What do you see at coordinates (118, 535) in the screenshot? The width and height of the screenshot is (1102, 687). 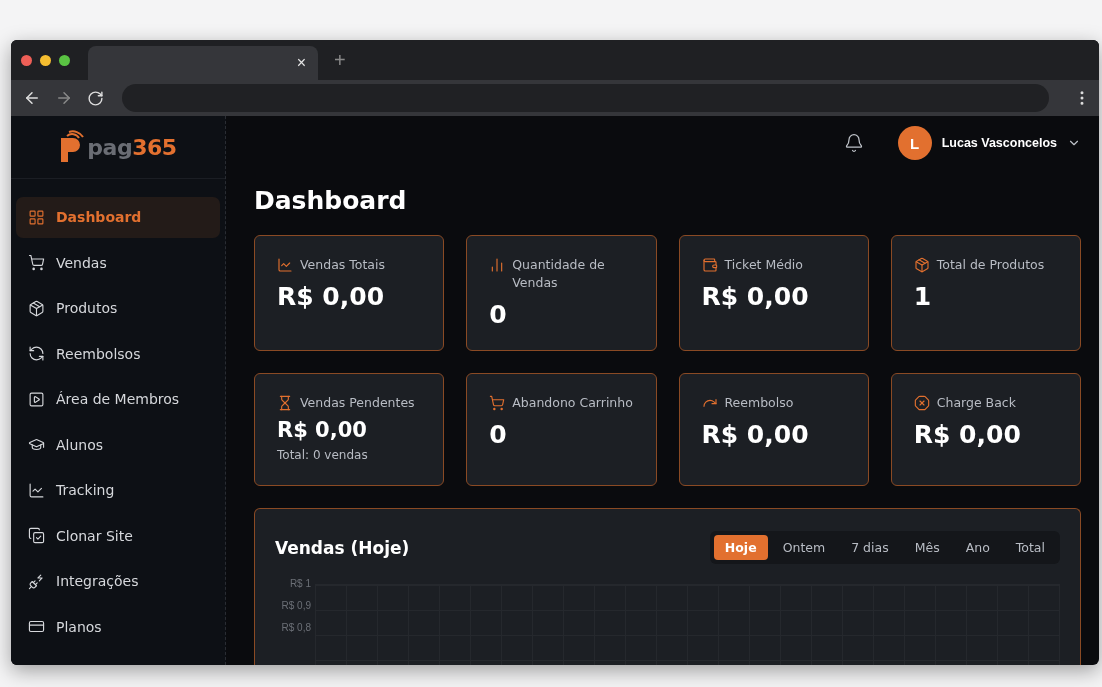 I see `sidebar-item: Clonar Site` at bounding box center [118, 535].